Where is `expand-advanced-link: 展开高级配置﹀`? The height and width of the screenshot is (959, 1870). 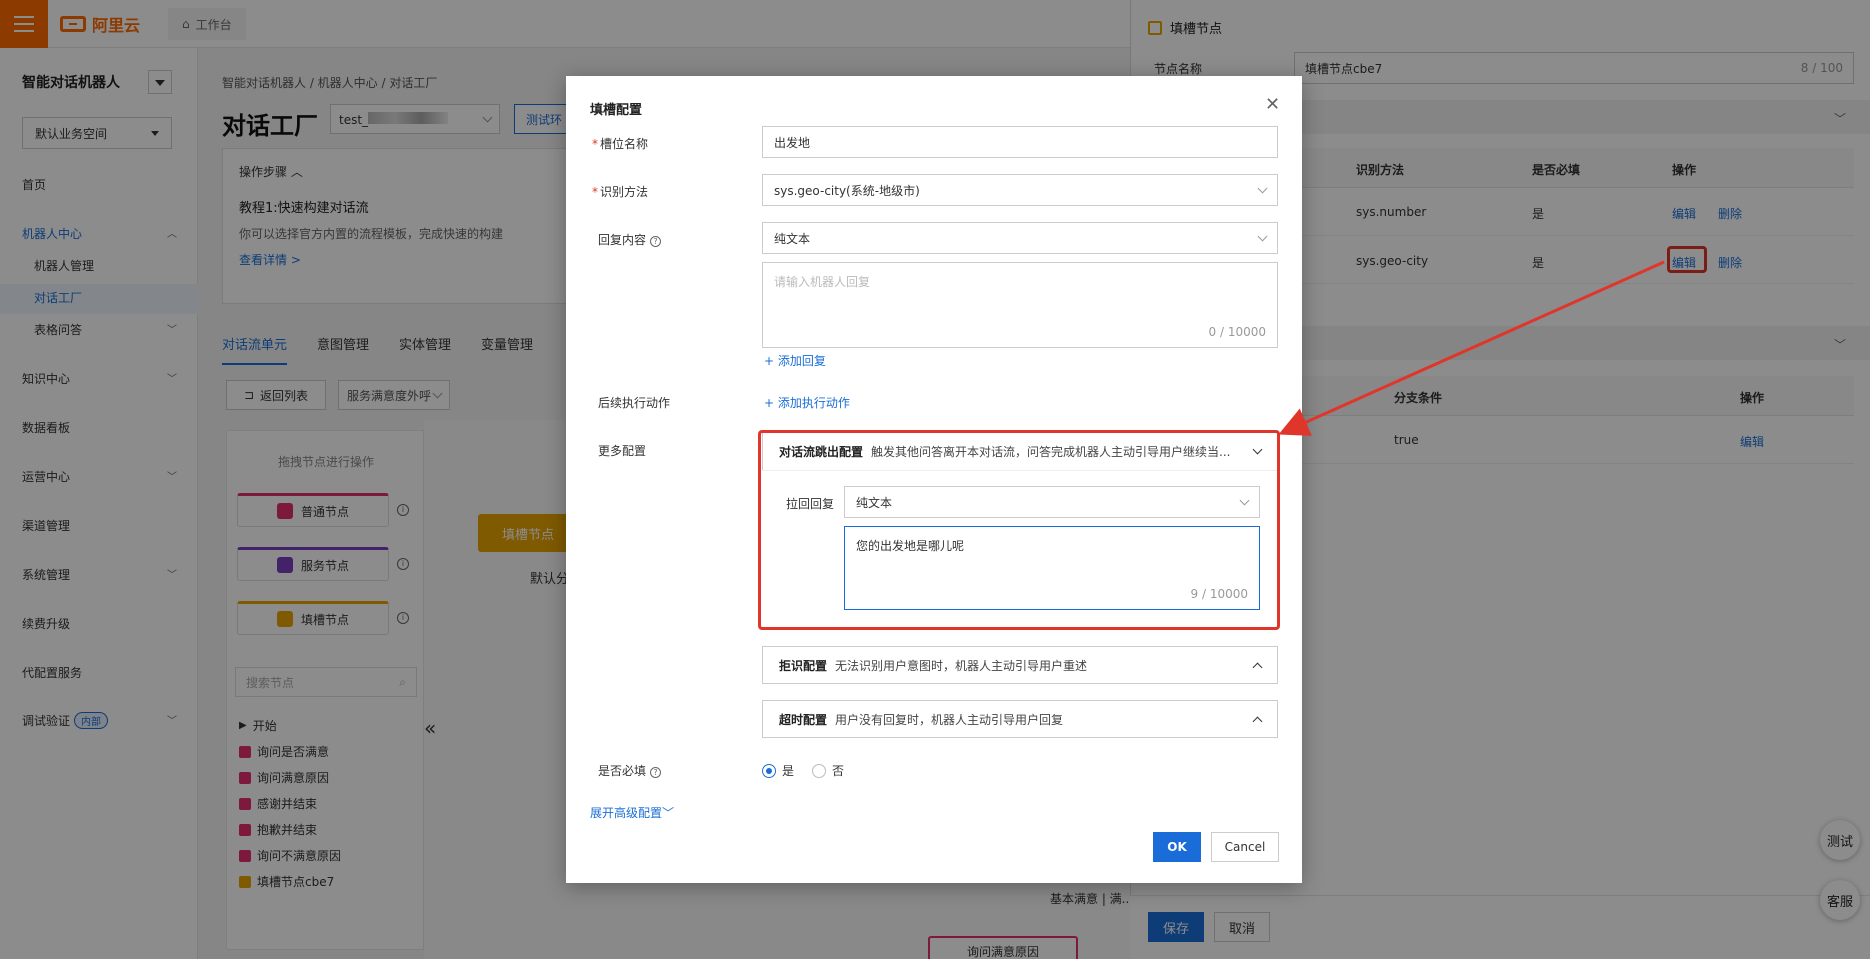
expand-advanced-link: 展开高级配置﹀ is located at coordinates (632, 812).